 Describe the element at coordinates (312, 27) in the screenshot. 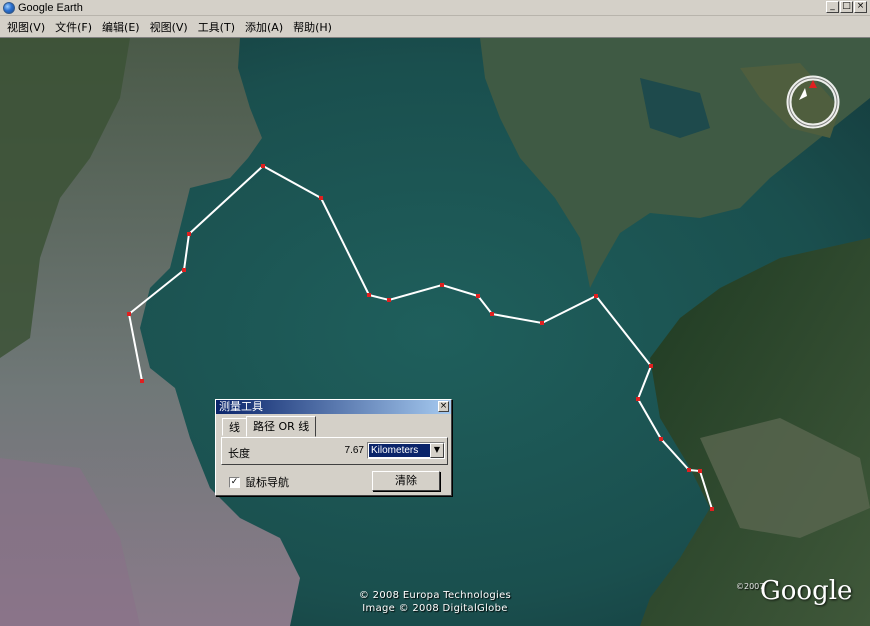

I see `menu-help: 帮助(H)` at that location.